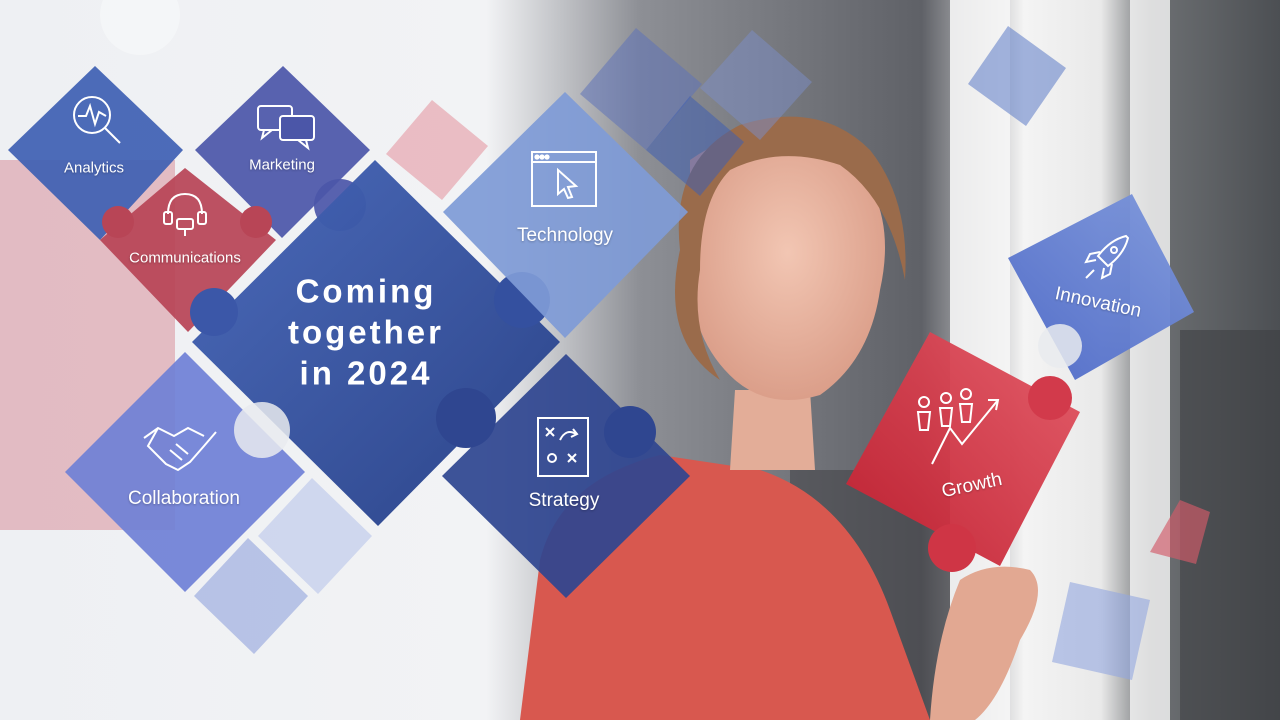 The width and height of the screenshot is (1280, 720). Describe the element at coordinates (366, 373) in the screenshot. I see `headline-line-3: in 2024` at that location.